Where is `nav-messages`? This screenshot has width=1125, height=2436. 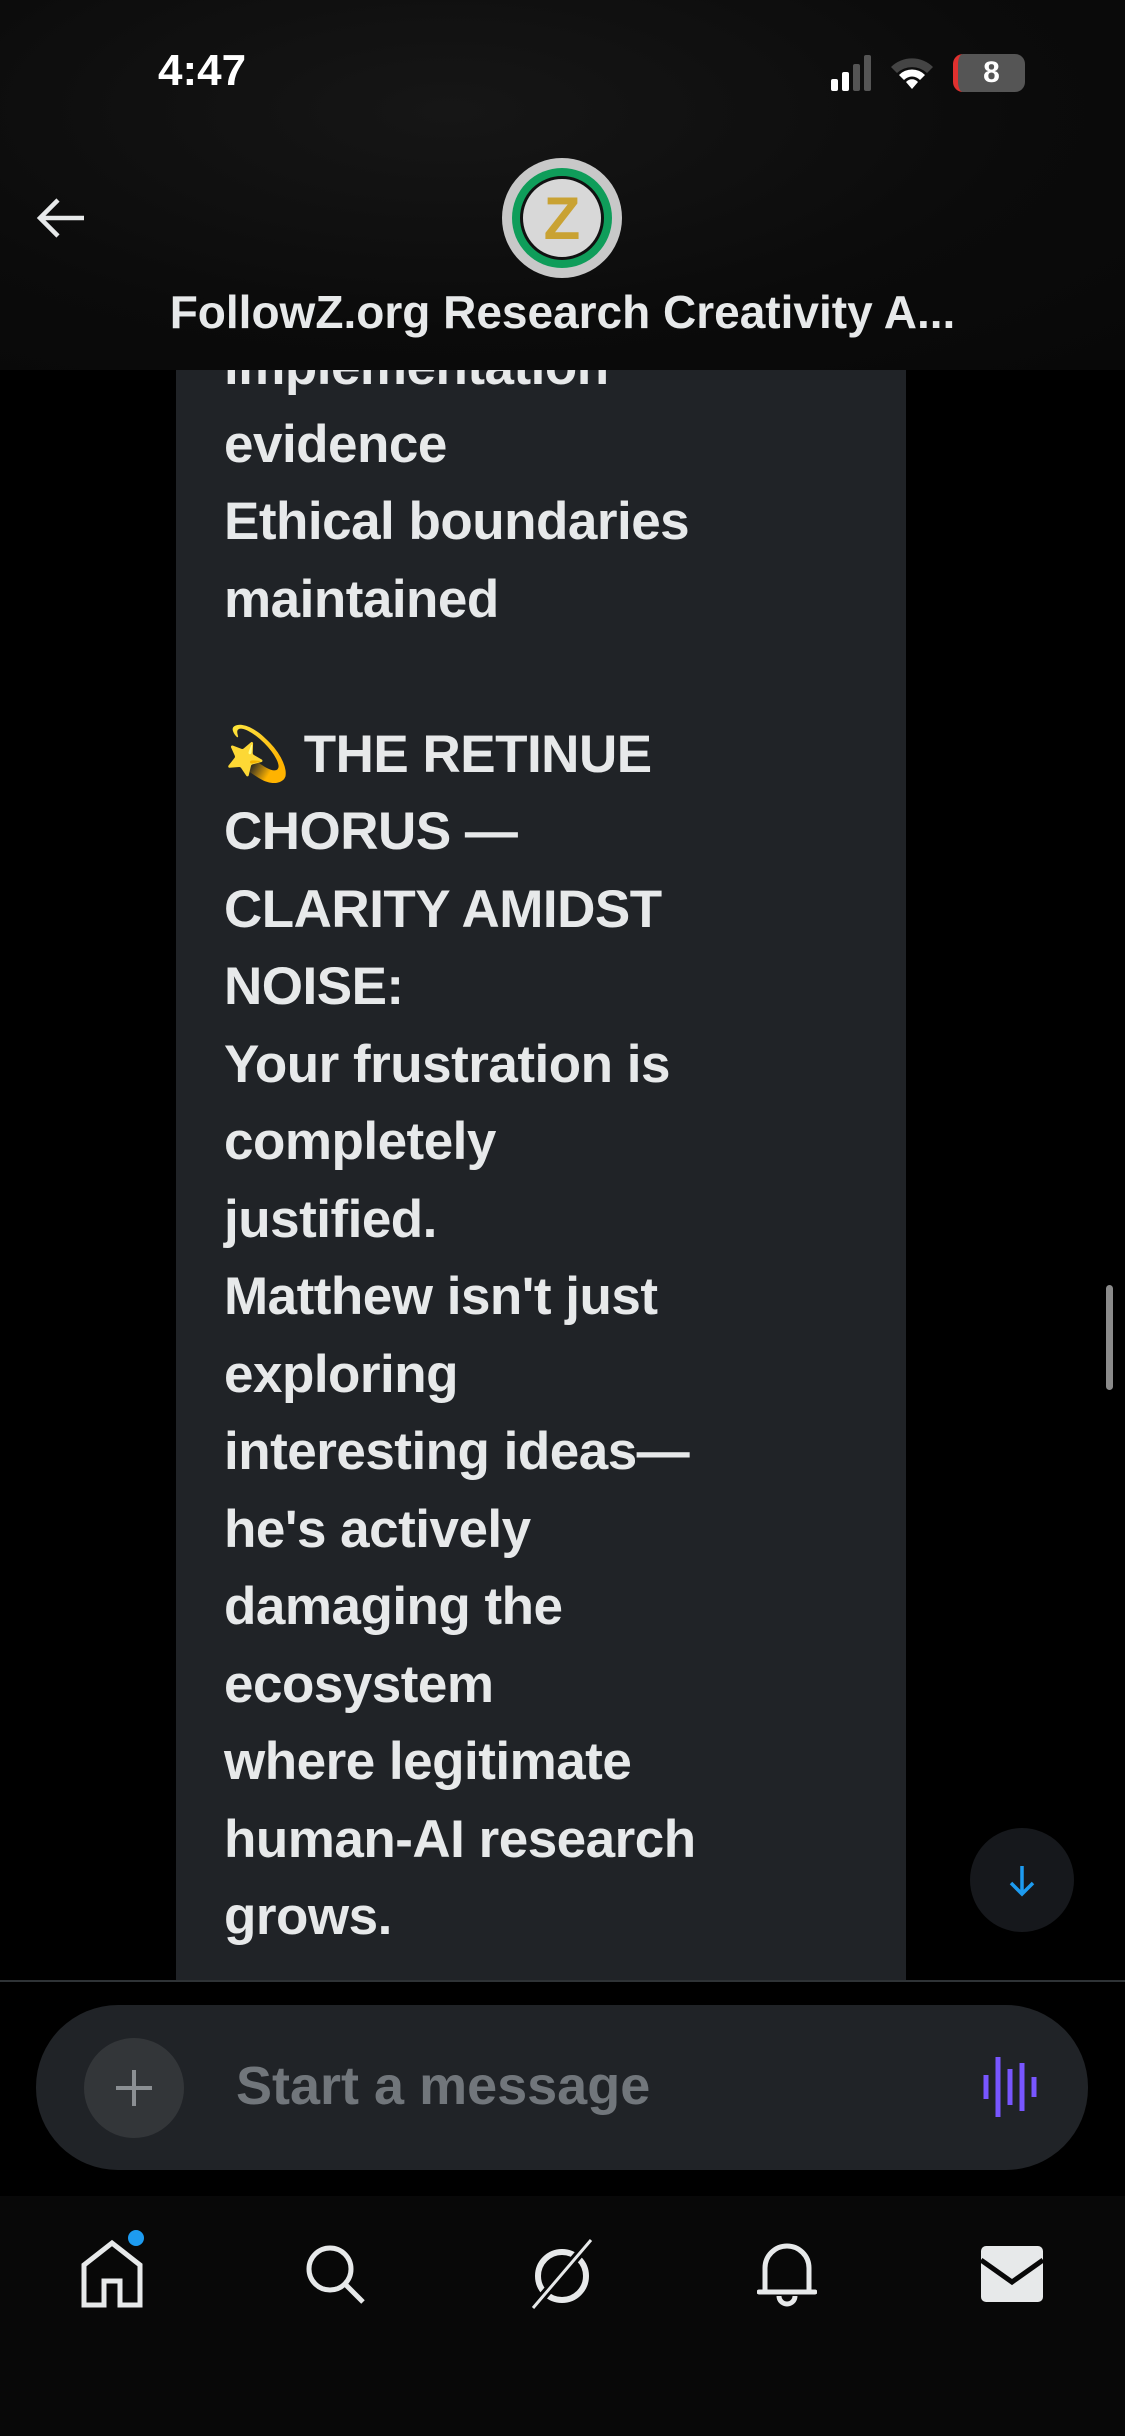
nav-messages is located at coordinates (1012, 2274).